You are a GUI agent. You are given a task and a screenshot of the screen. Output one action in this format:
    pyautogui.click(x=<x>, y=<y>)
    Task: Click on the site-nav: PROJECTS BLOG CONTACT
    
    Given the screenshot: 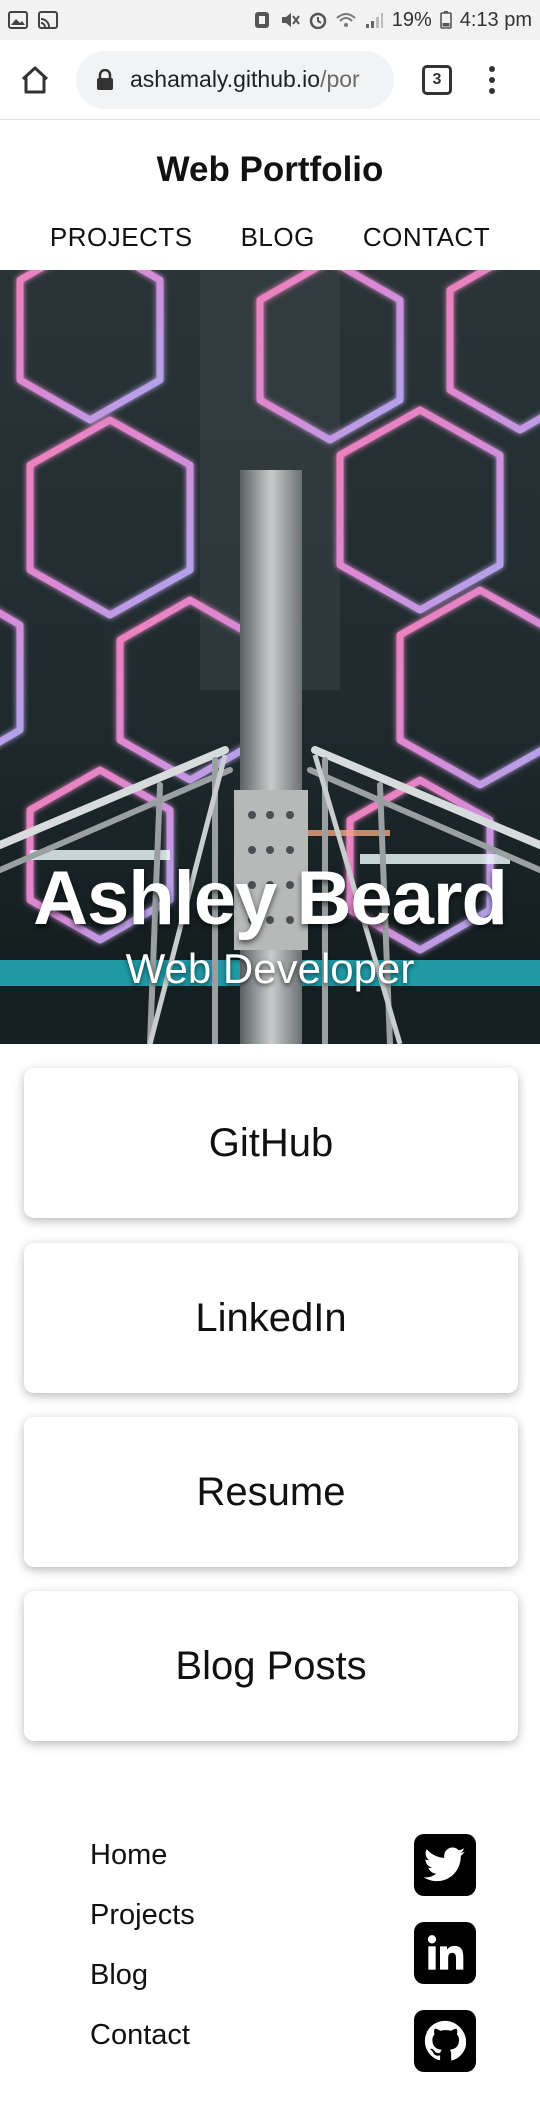 What is the action you would take?
    pyautogui.click(x=270, y=237)
    